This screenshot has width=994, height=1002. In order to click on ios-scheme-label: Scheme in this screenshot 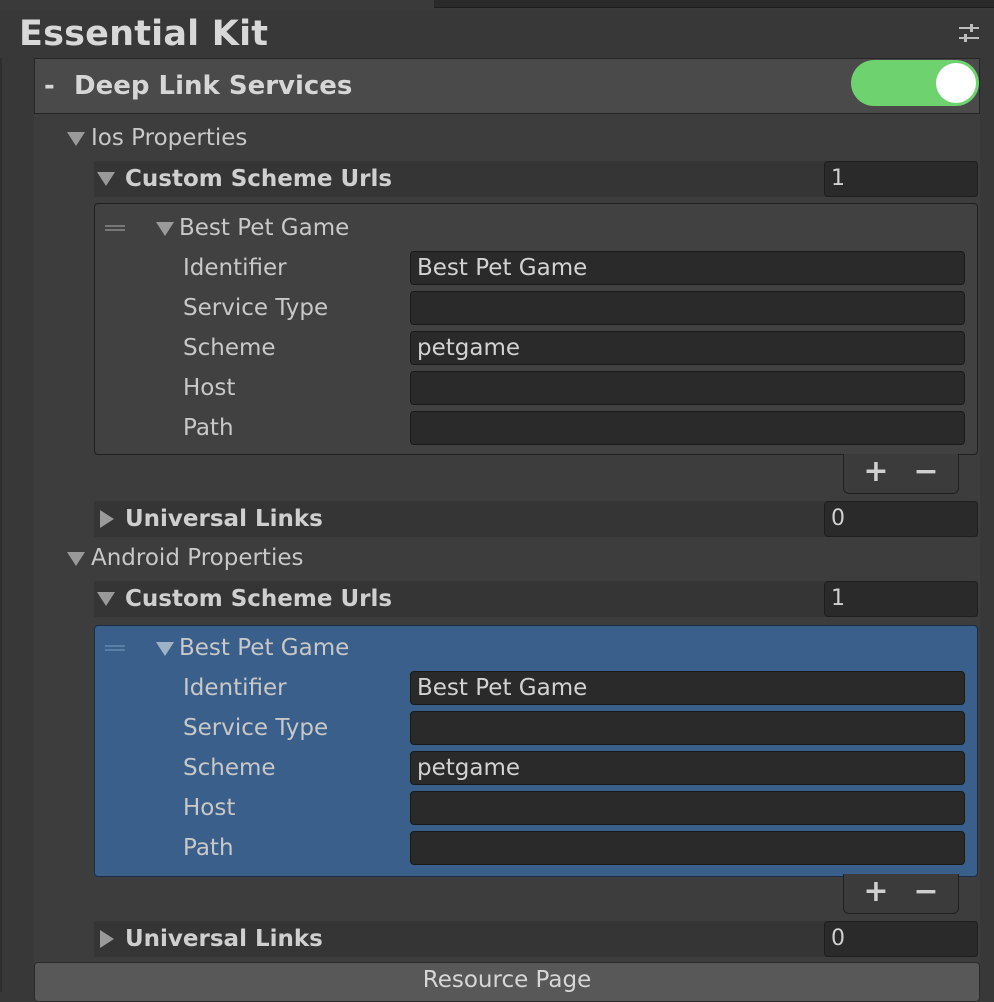, I will do `click(229, 348)`.